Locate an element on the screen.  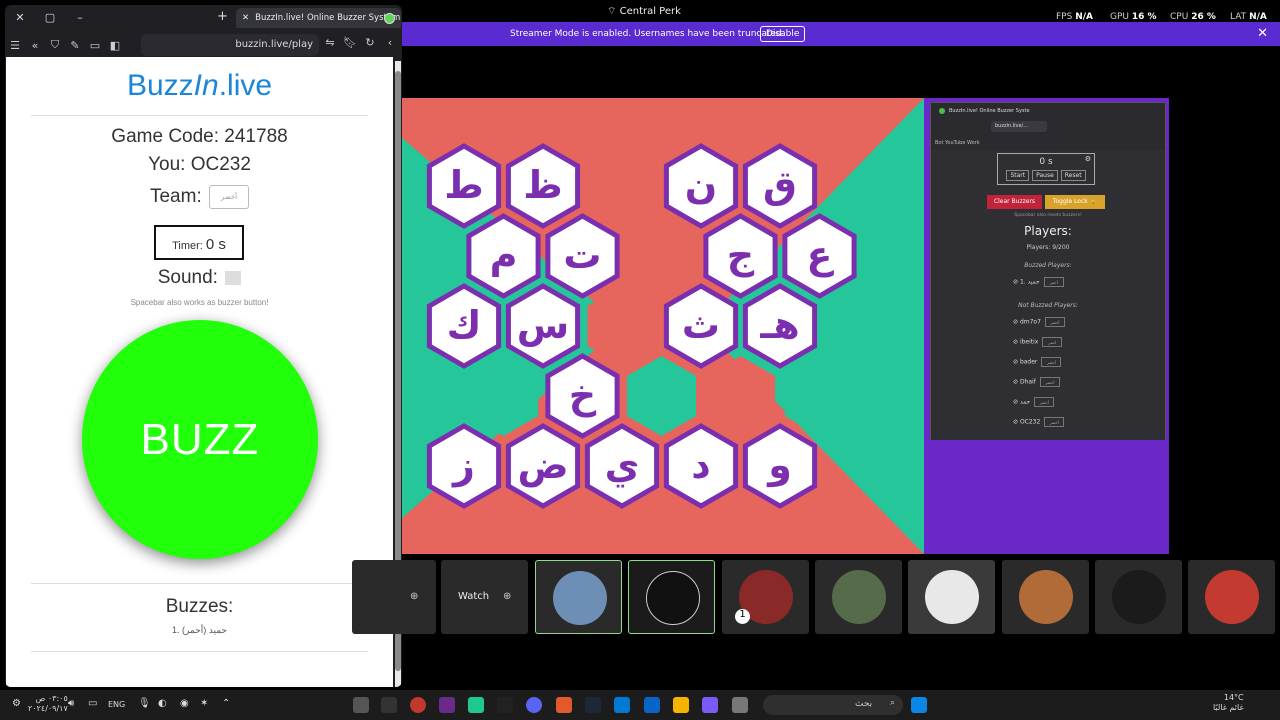
close-banner-icon: ✕ is located at coordinates (1262, 33).